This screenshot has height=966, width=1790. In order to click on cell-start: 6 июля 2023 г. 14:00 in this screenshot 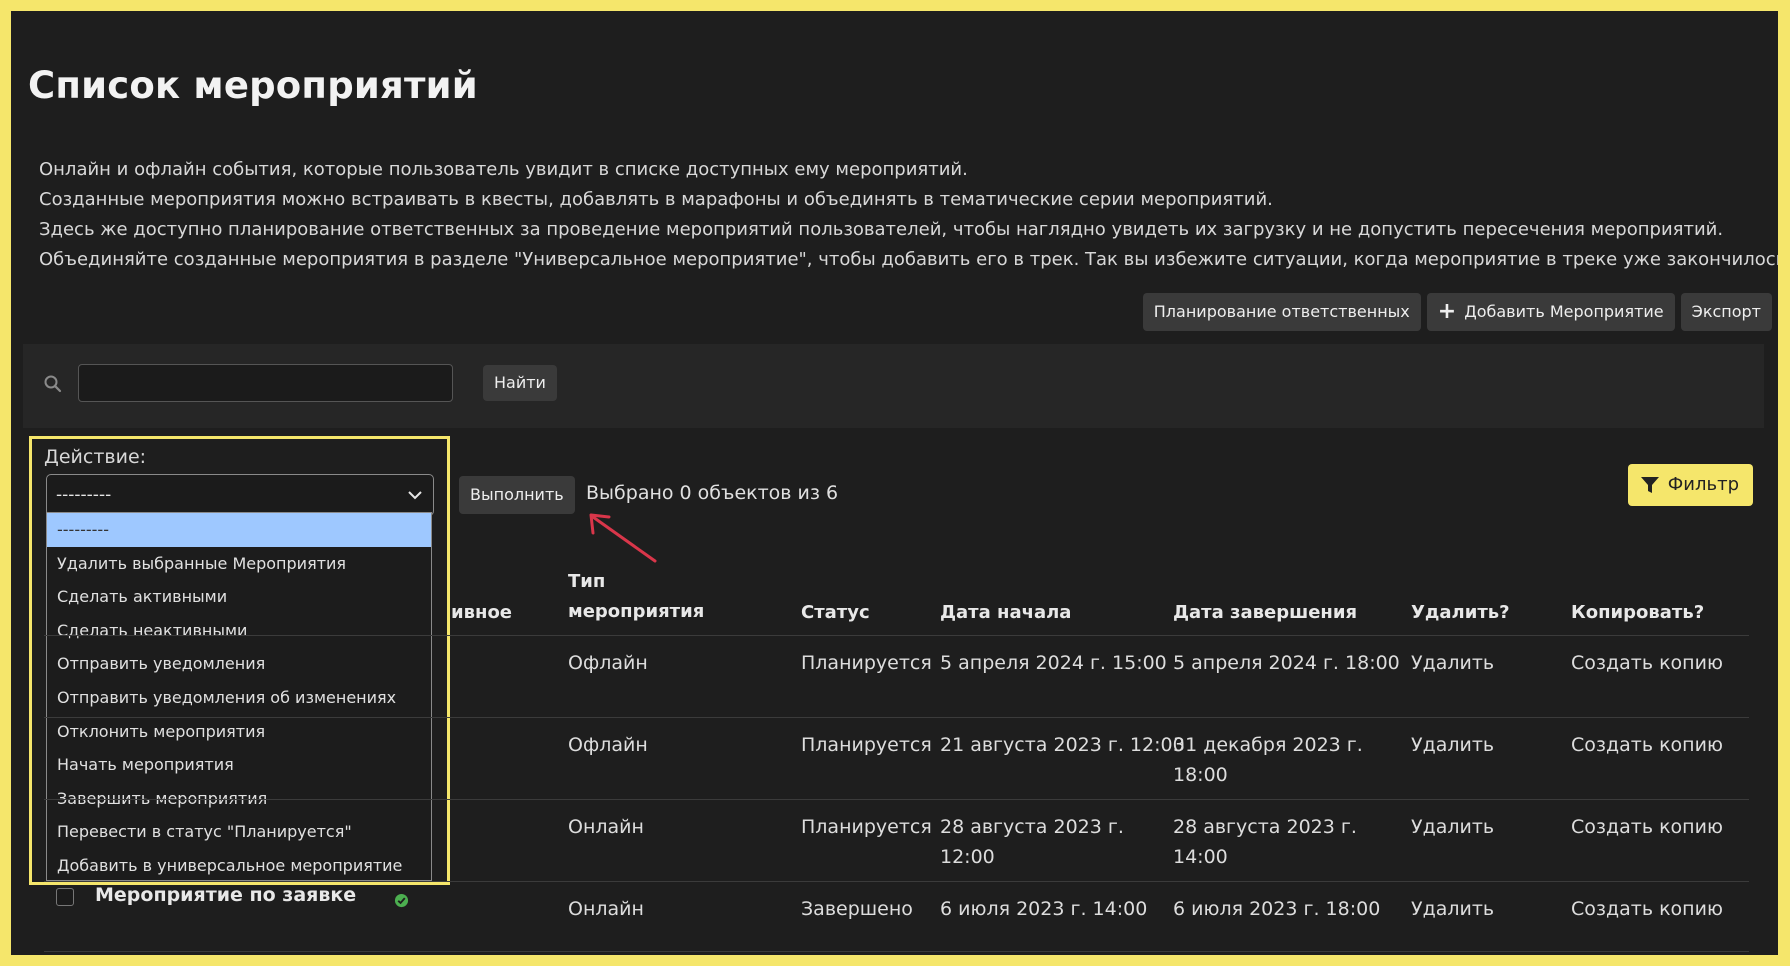, I will do `click(1043, 909)`.